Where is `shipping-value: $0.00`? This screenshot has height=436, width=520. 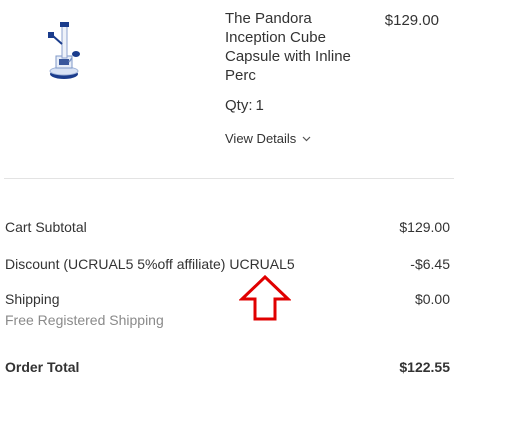 shipping-value: $0.00 is located at coordinates (432, 299).